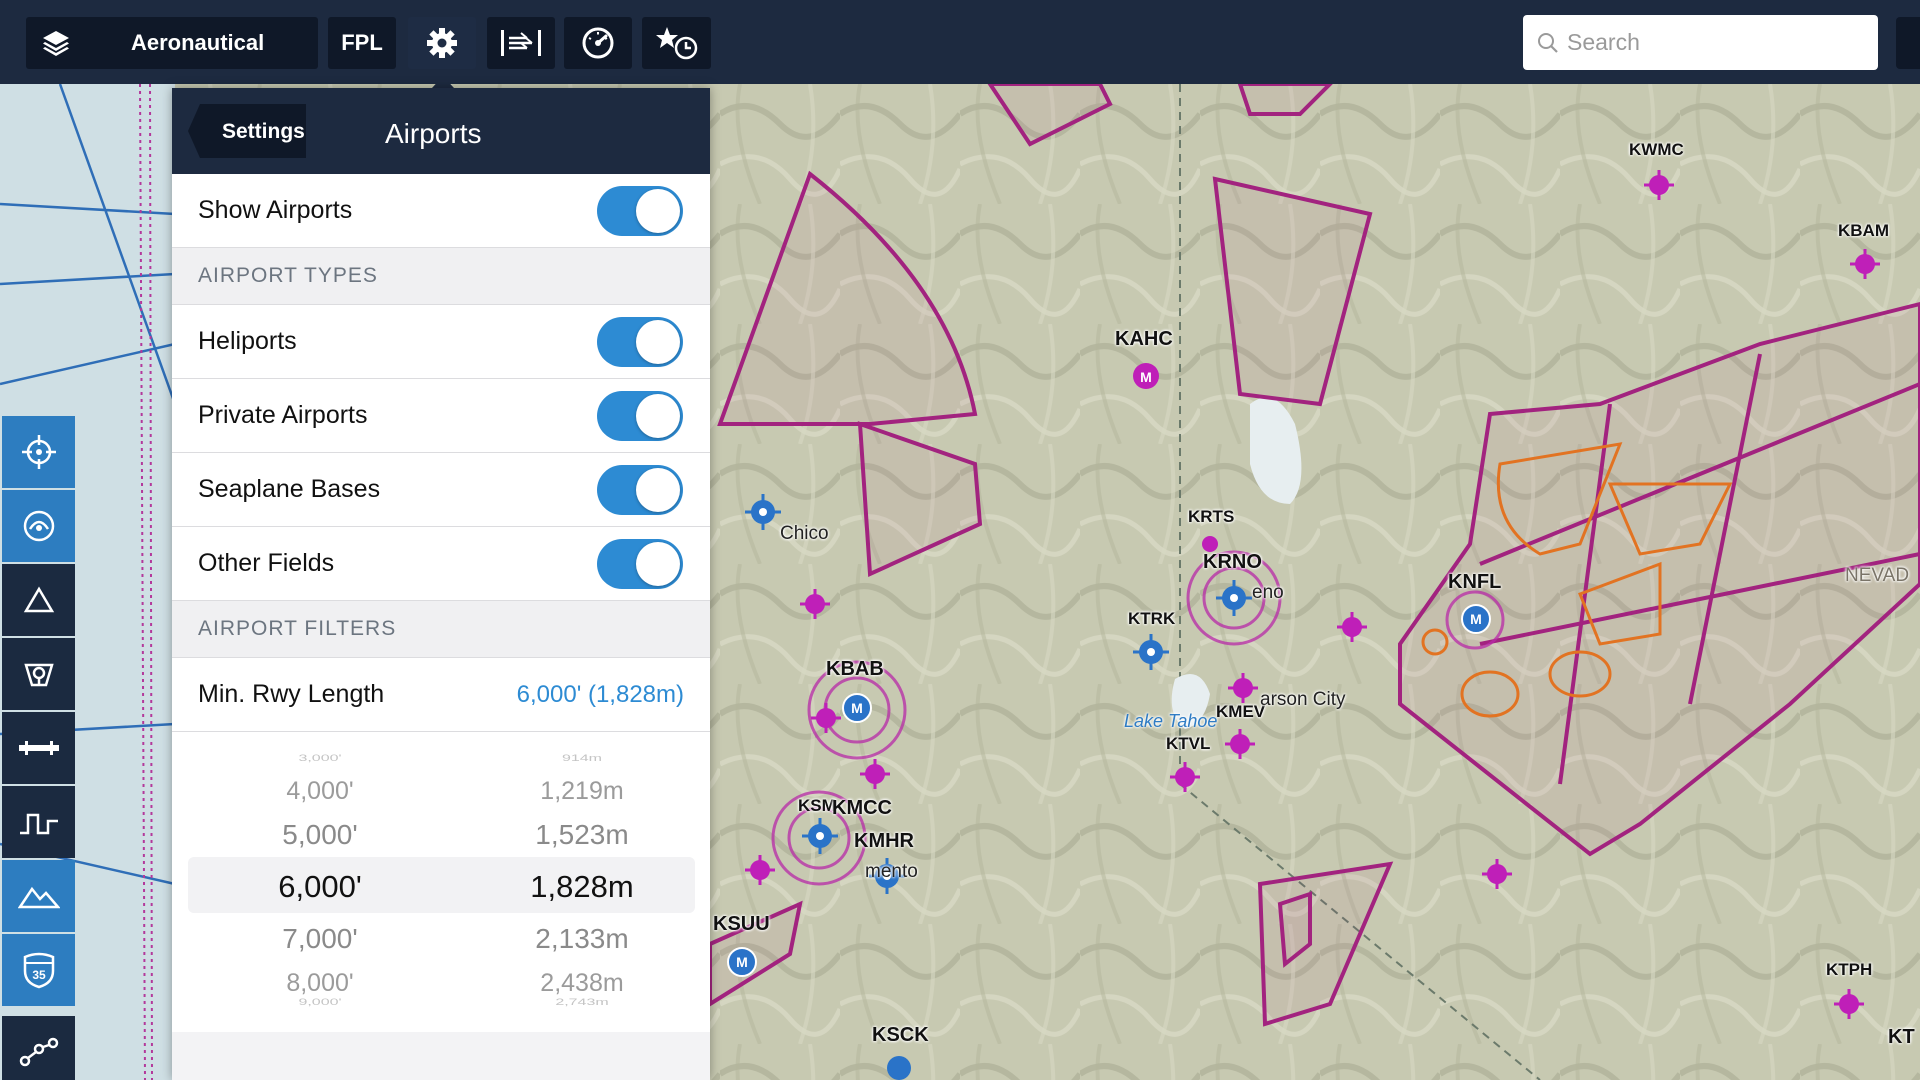 Image resolution: width=1920 pixels, height=1080 pixels. I want to click on picker-row: 9,000' 2,743m, so click(441, 1003).